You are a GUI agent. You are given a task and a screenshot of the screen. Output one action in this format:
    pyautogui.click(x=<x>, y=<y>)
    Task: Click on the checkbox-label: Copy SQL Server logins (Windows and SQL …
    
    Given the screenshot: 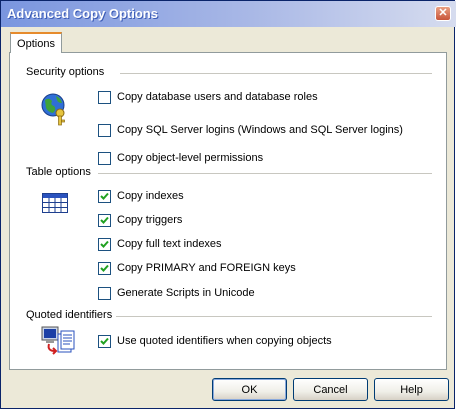 What is the action you would take?
    pyautogui.click(x=260, y=130)
    